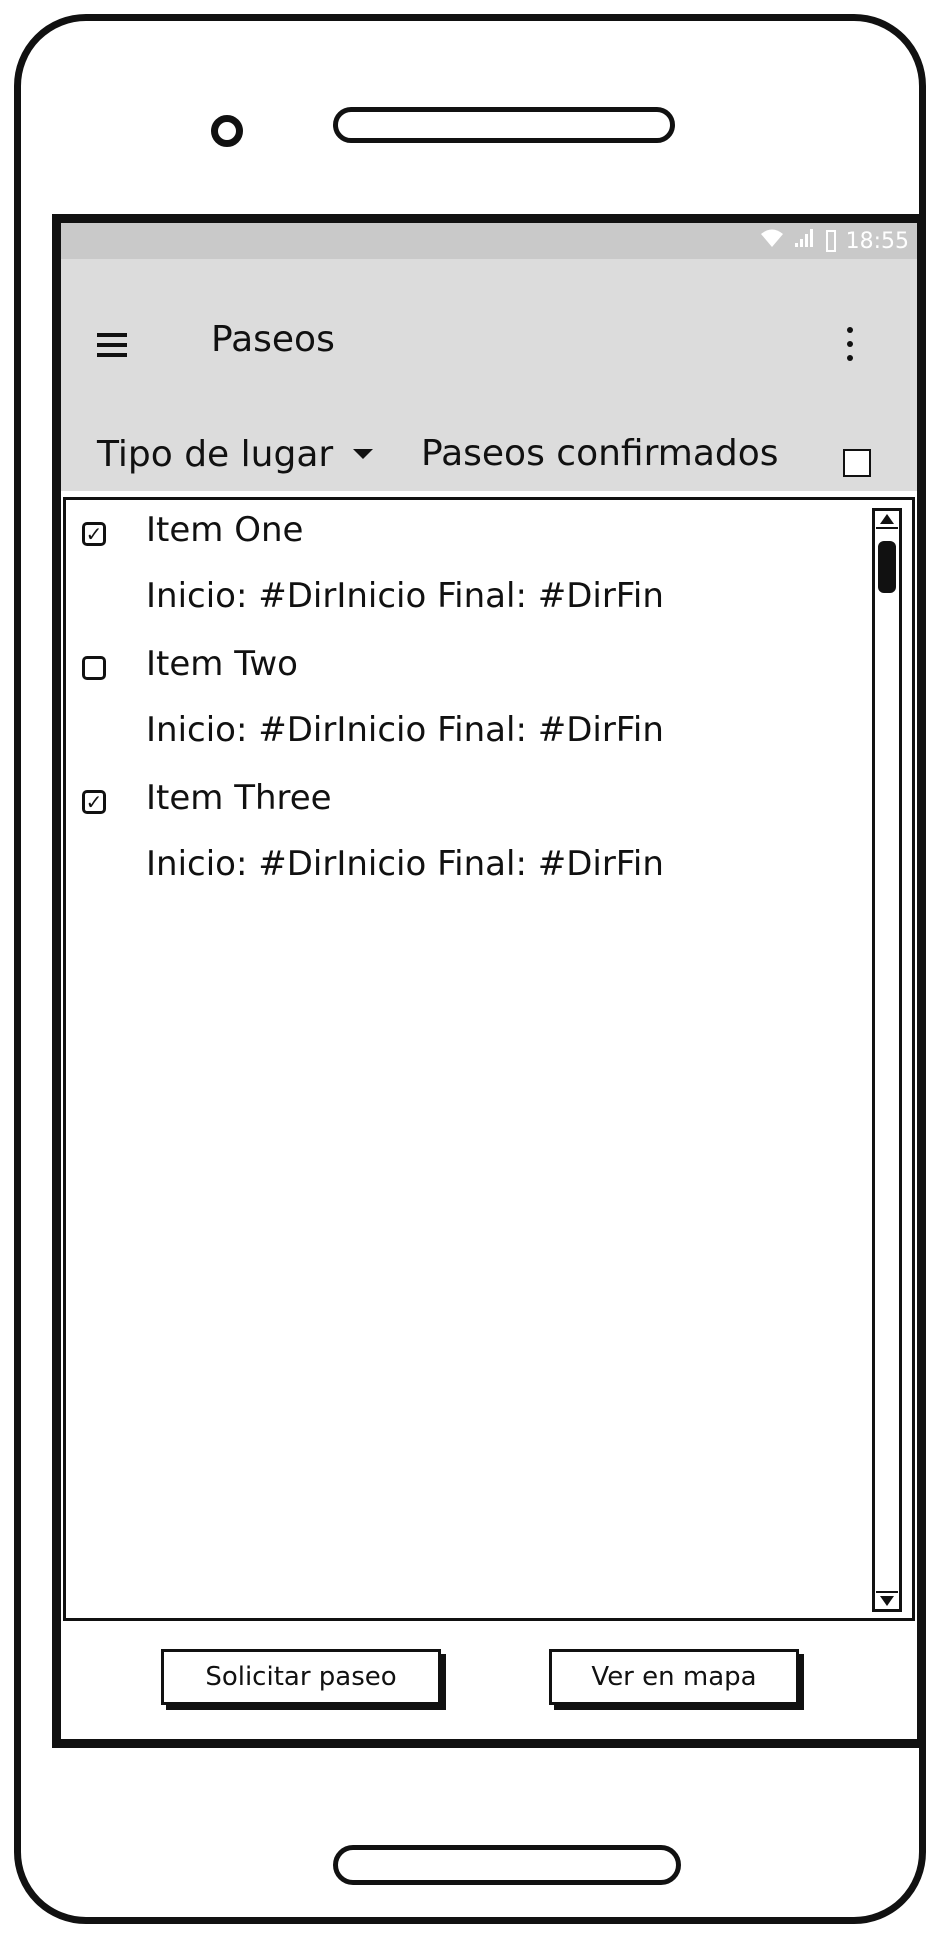 This screenshot has width=948, height=1938. Describe the element at coordinates (489, 241) in the screenshot. I see `status-bar: 18:55` at that location.